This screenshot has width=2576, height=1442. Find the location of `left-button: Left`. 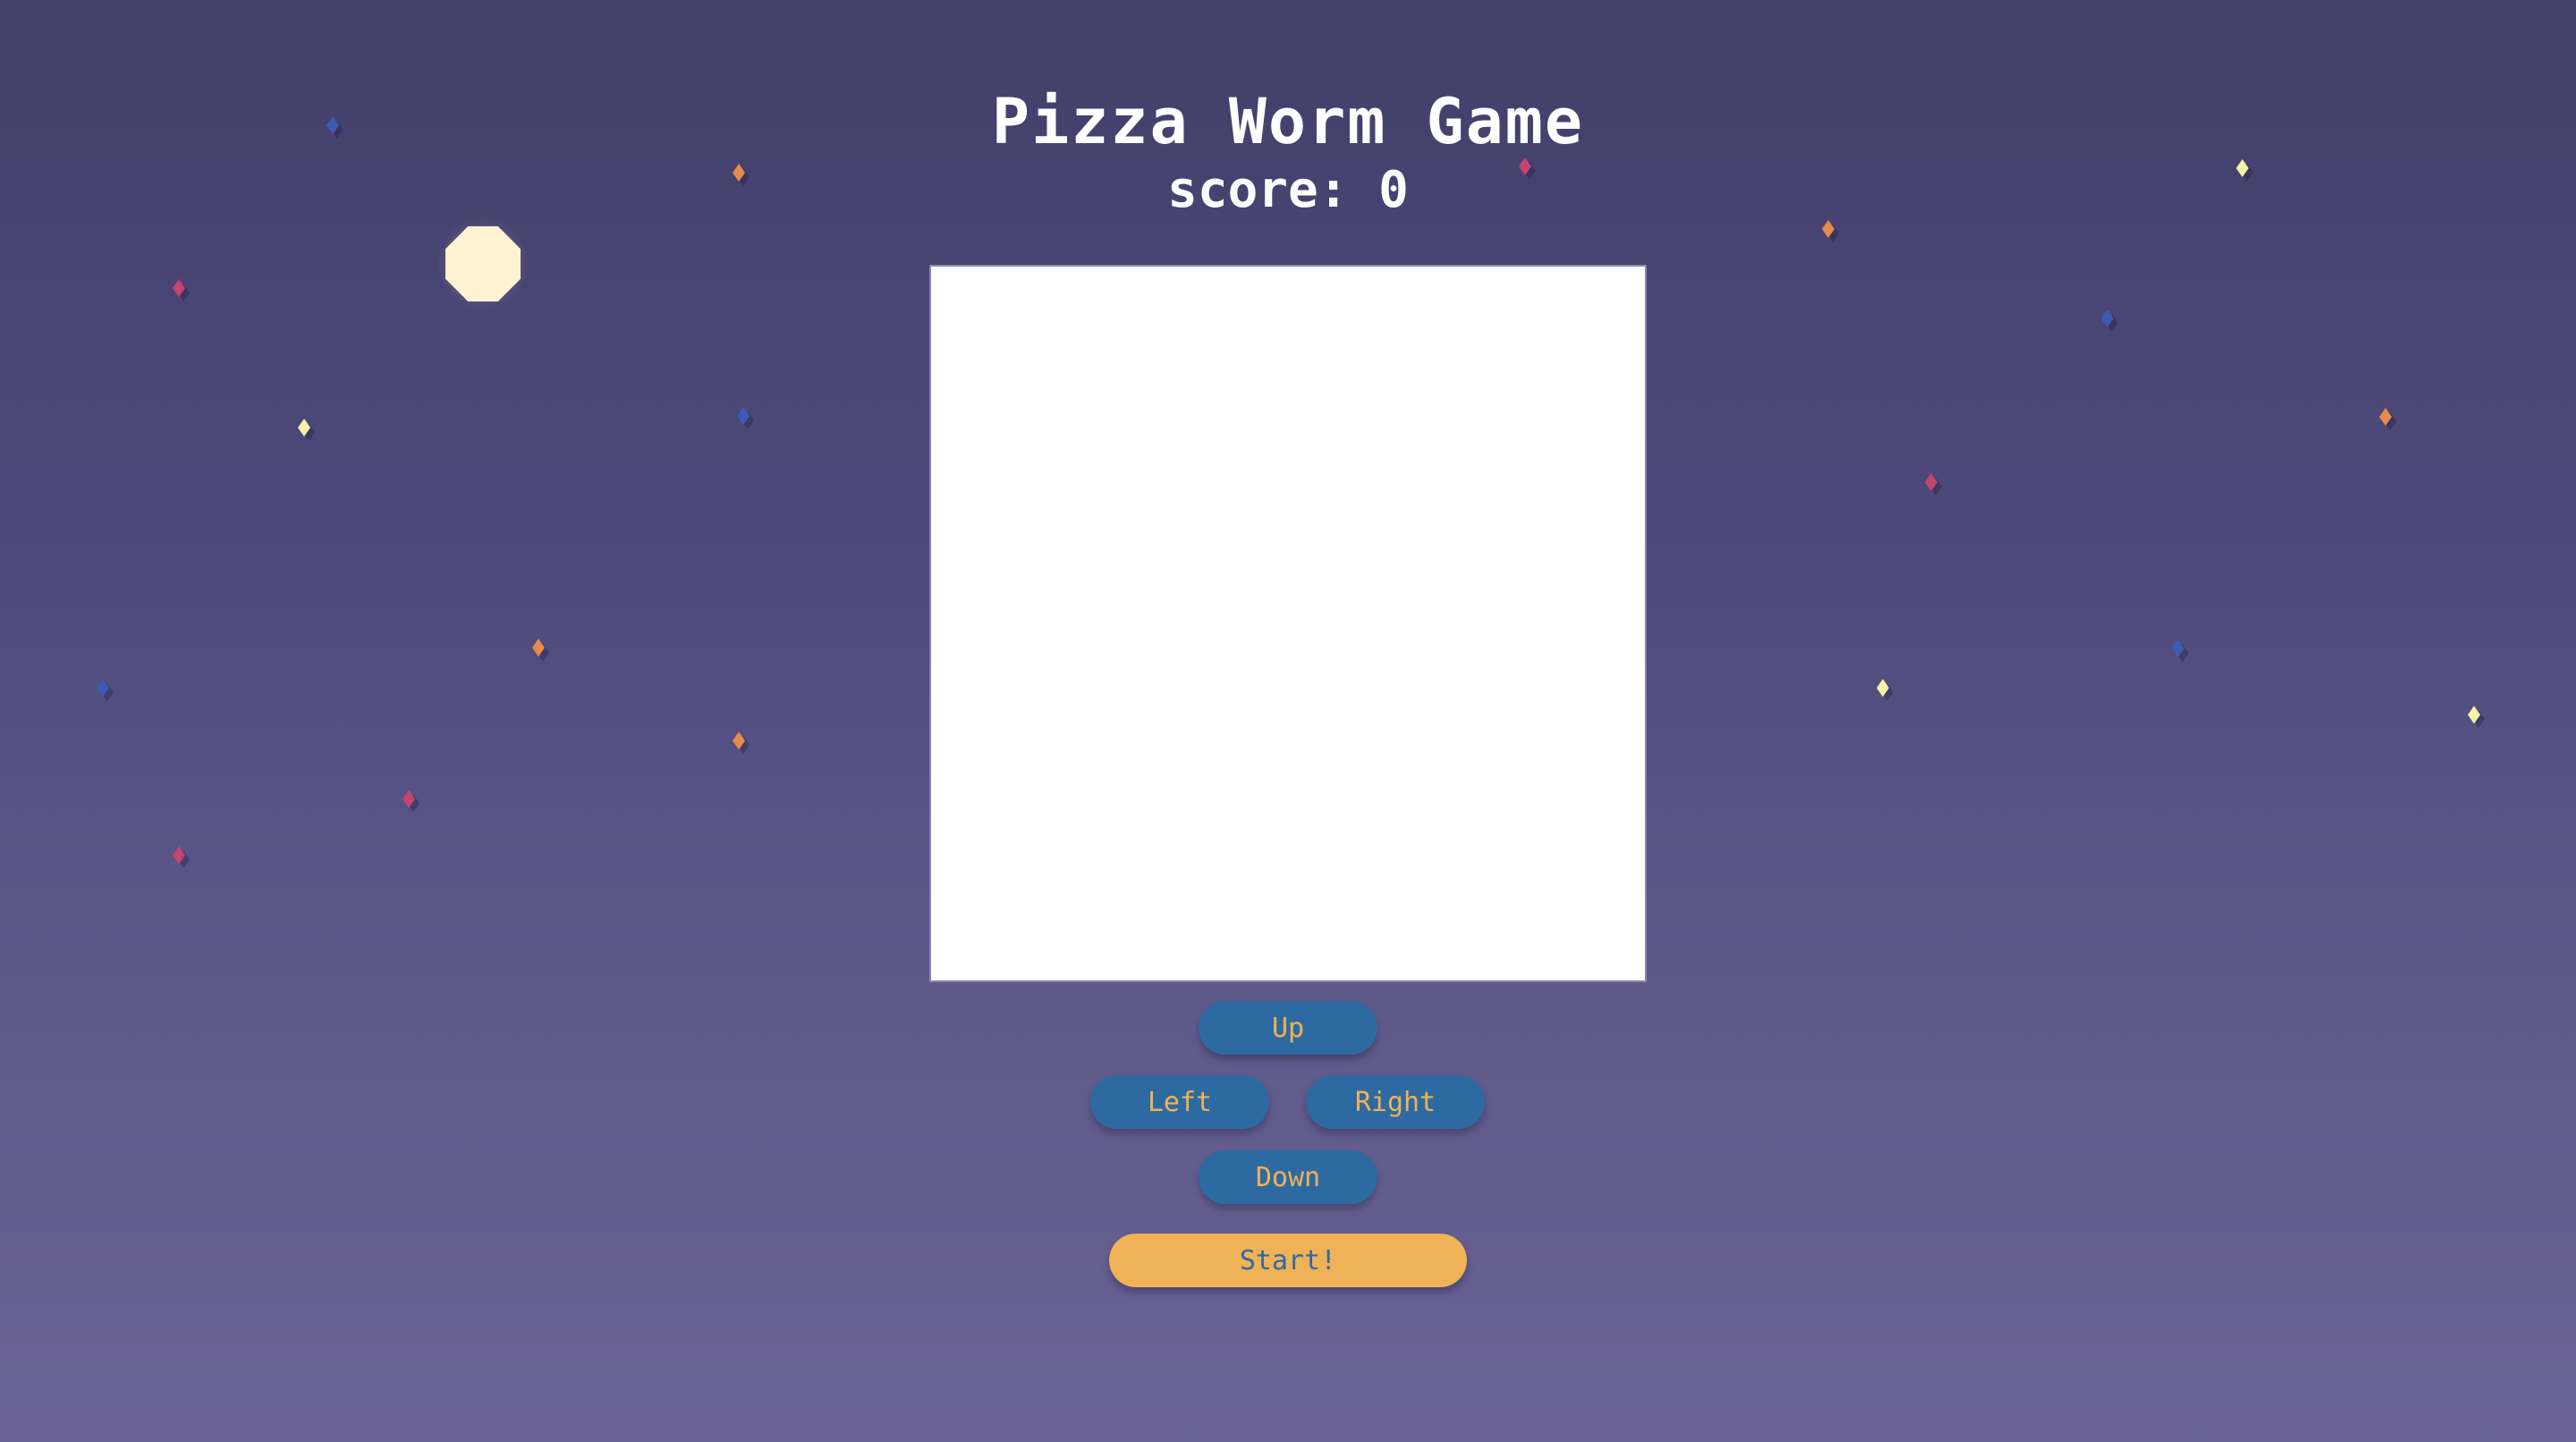

left-button: Left is located at coordinates (1179, 1102).